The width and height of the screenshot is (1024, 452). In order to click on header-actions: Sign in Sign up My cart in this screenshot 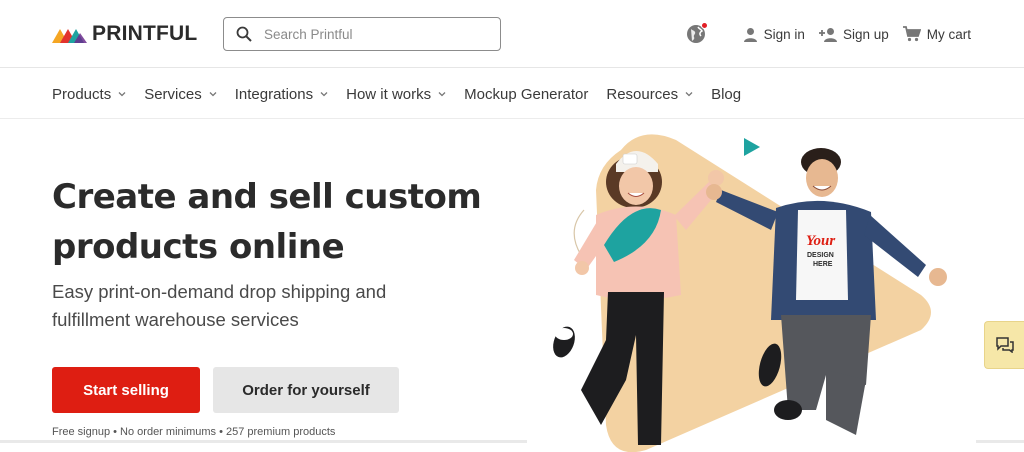, I will do `click(828, 34)`.